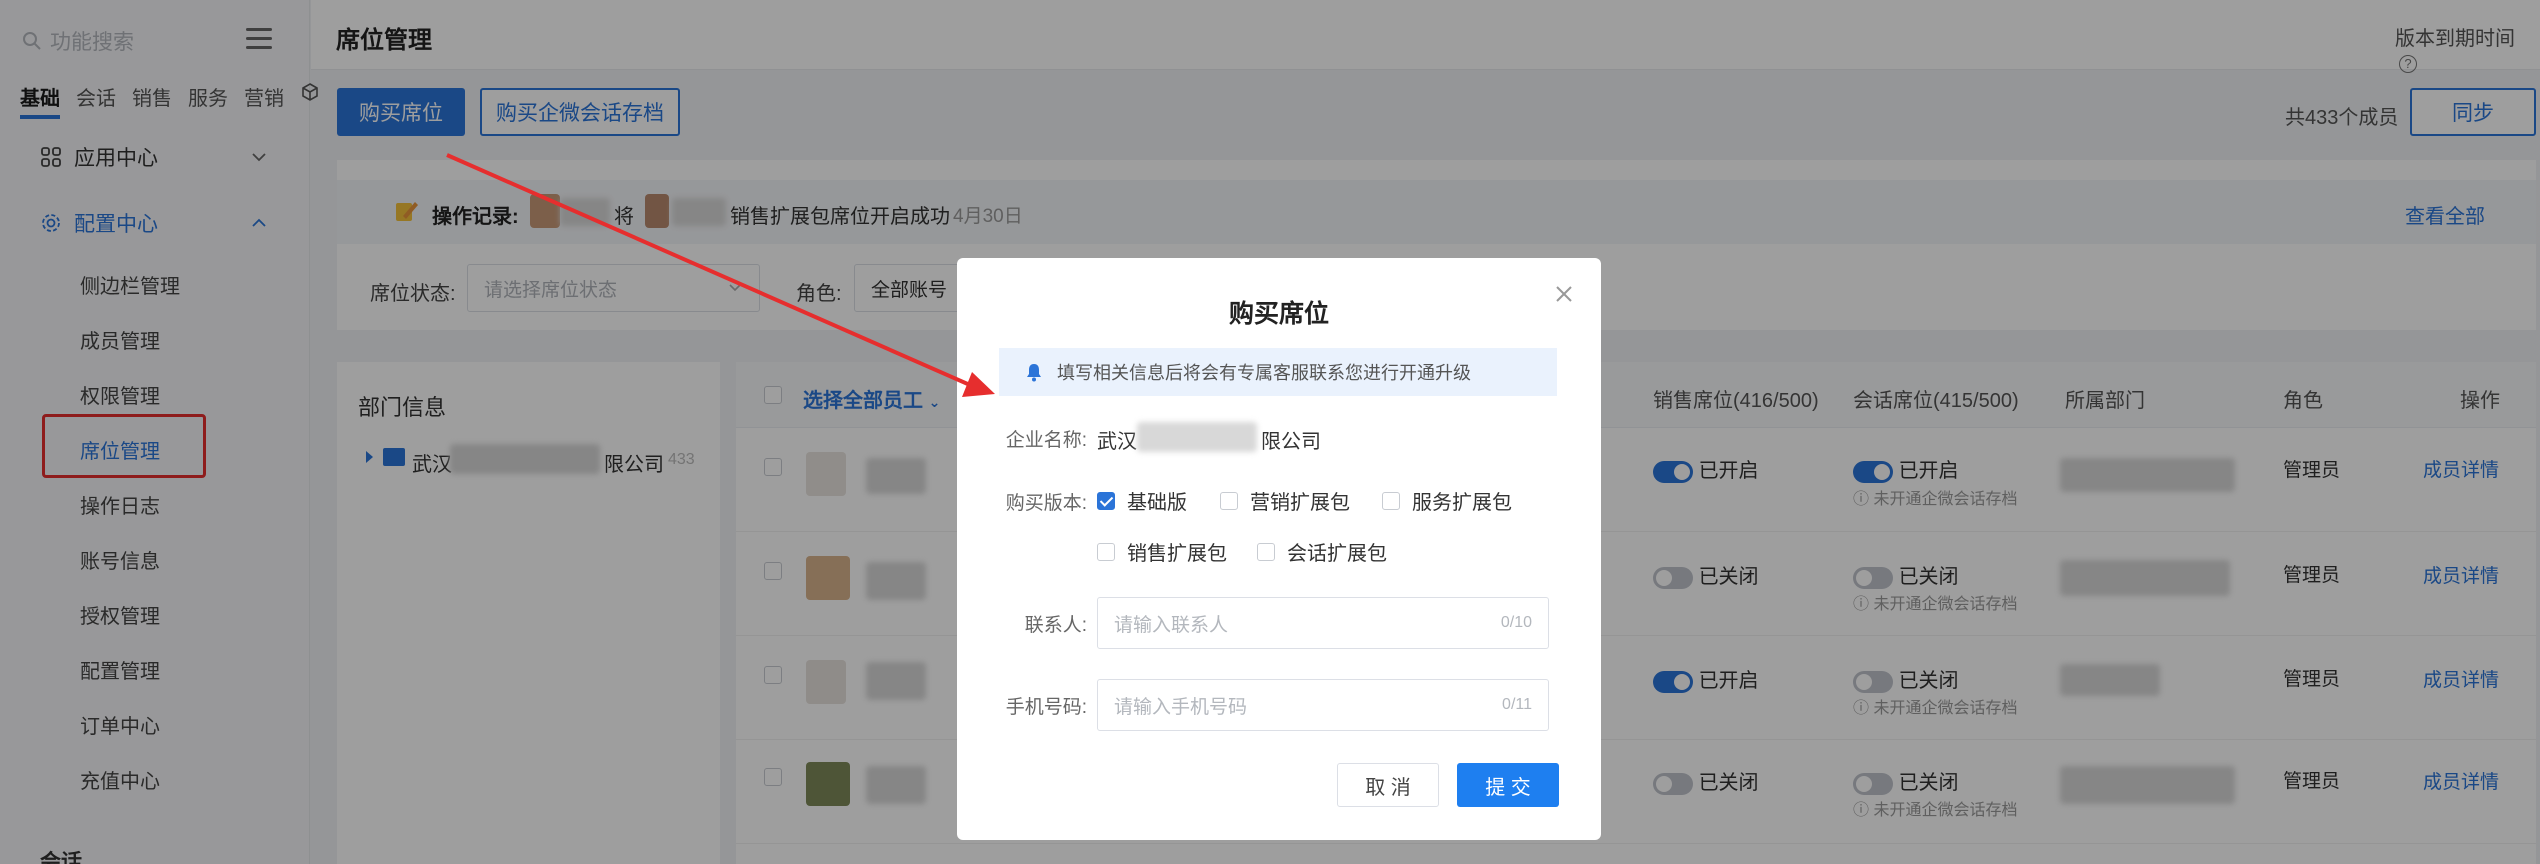 Image resolution: width=2540 pixels, height=864 pixels. Describe the element at coordinates (720, 275) in the screenshot. I see `annotation-arrow` at that location.